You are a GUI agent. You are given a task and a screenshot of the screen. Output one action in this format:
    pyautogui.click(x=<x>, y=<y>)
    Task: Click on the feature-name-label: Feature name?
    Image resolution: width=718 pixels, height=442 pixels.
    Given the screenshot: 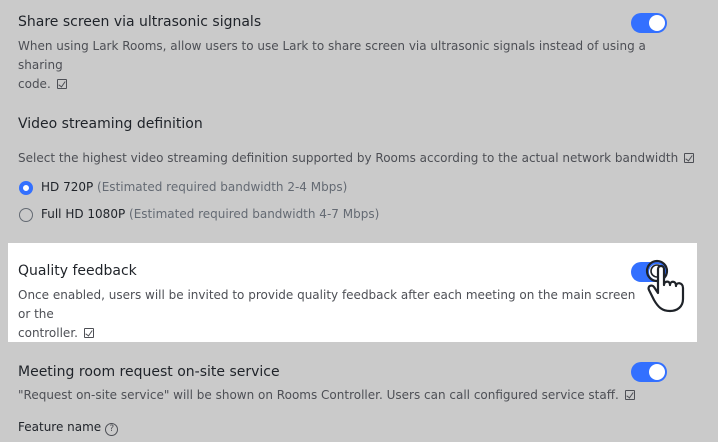 What is the action you would take?
    pyautogui.click(x=68, y=427)
    